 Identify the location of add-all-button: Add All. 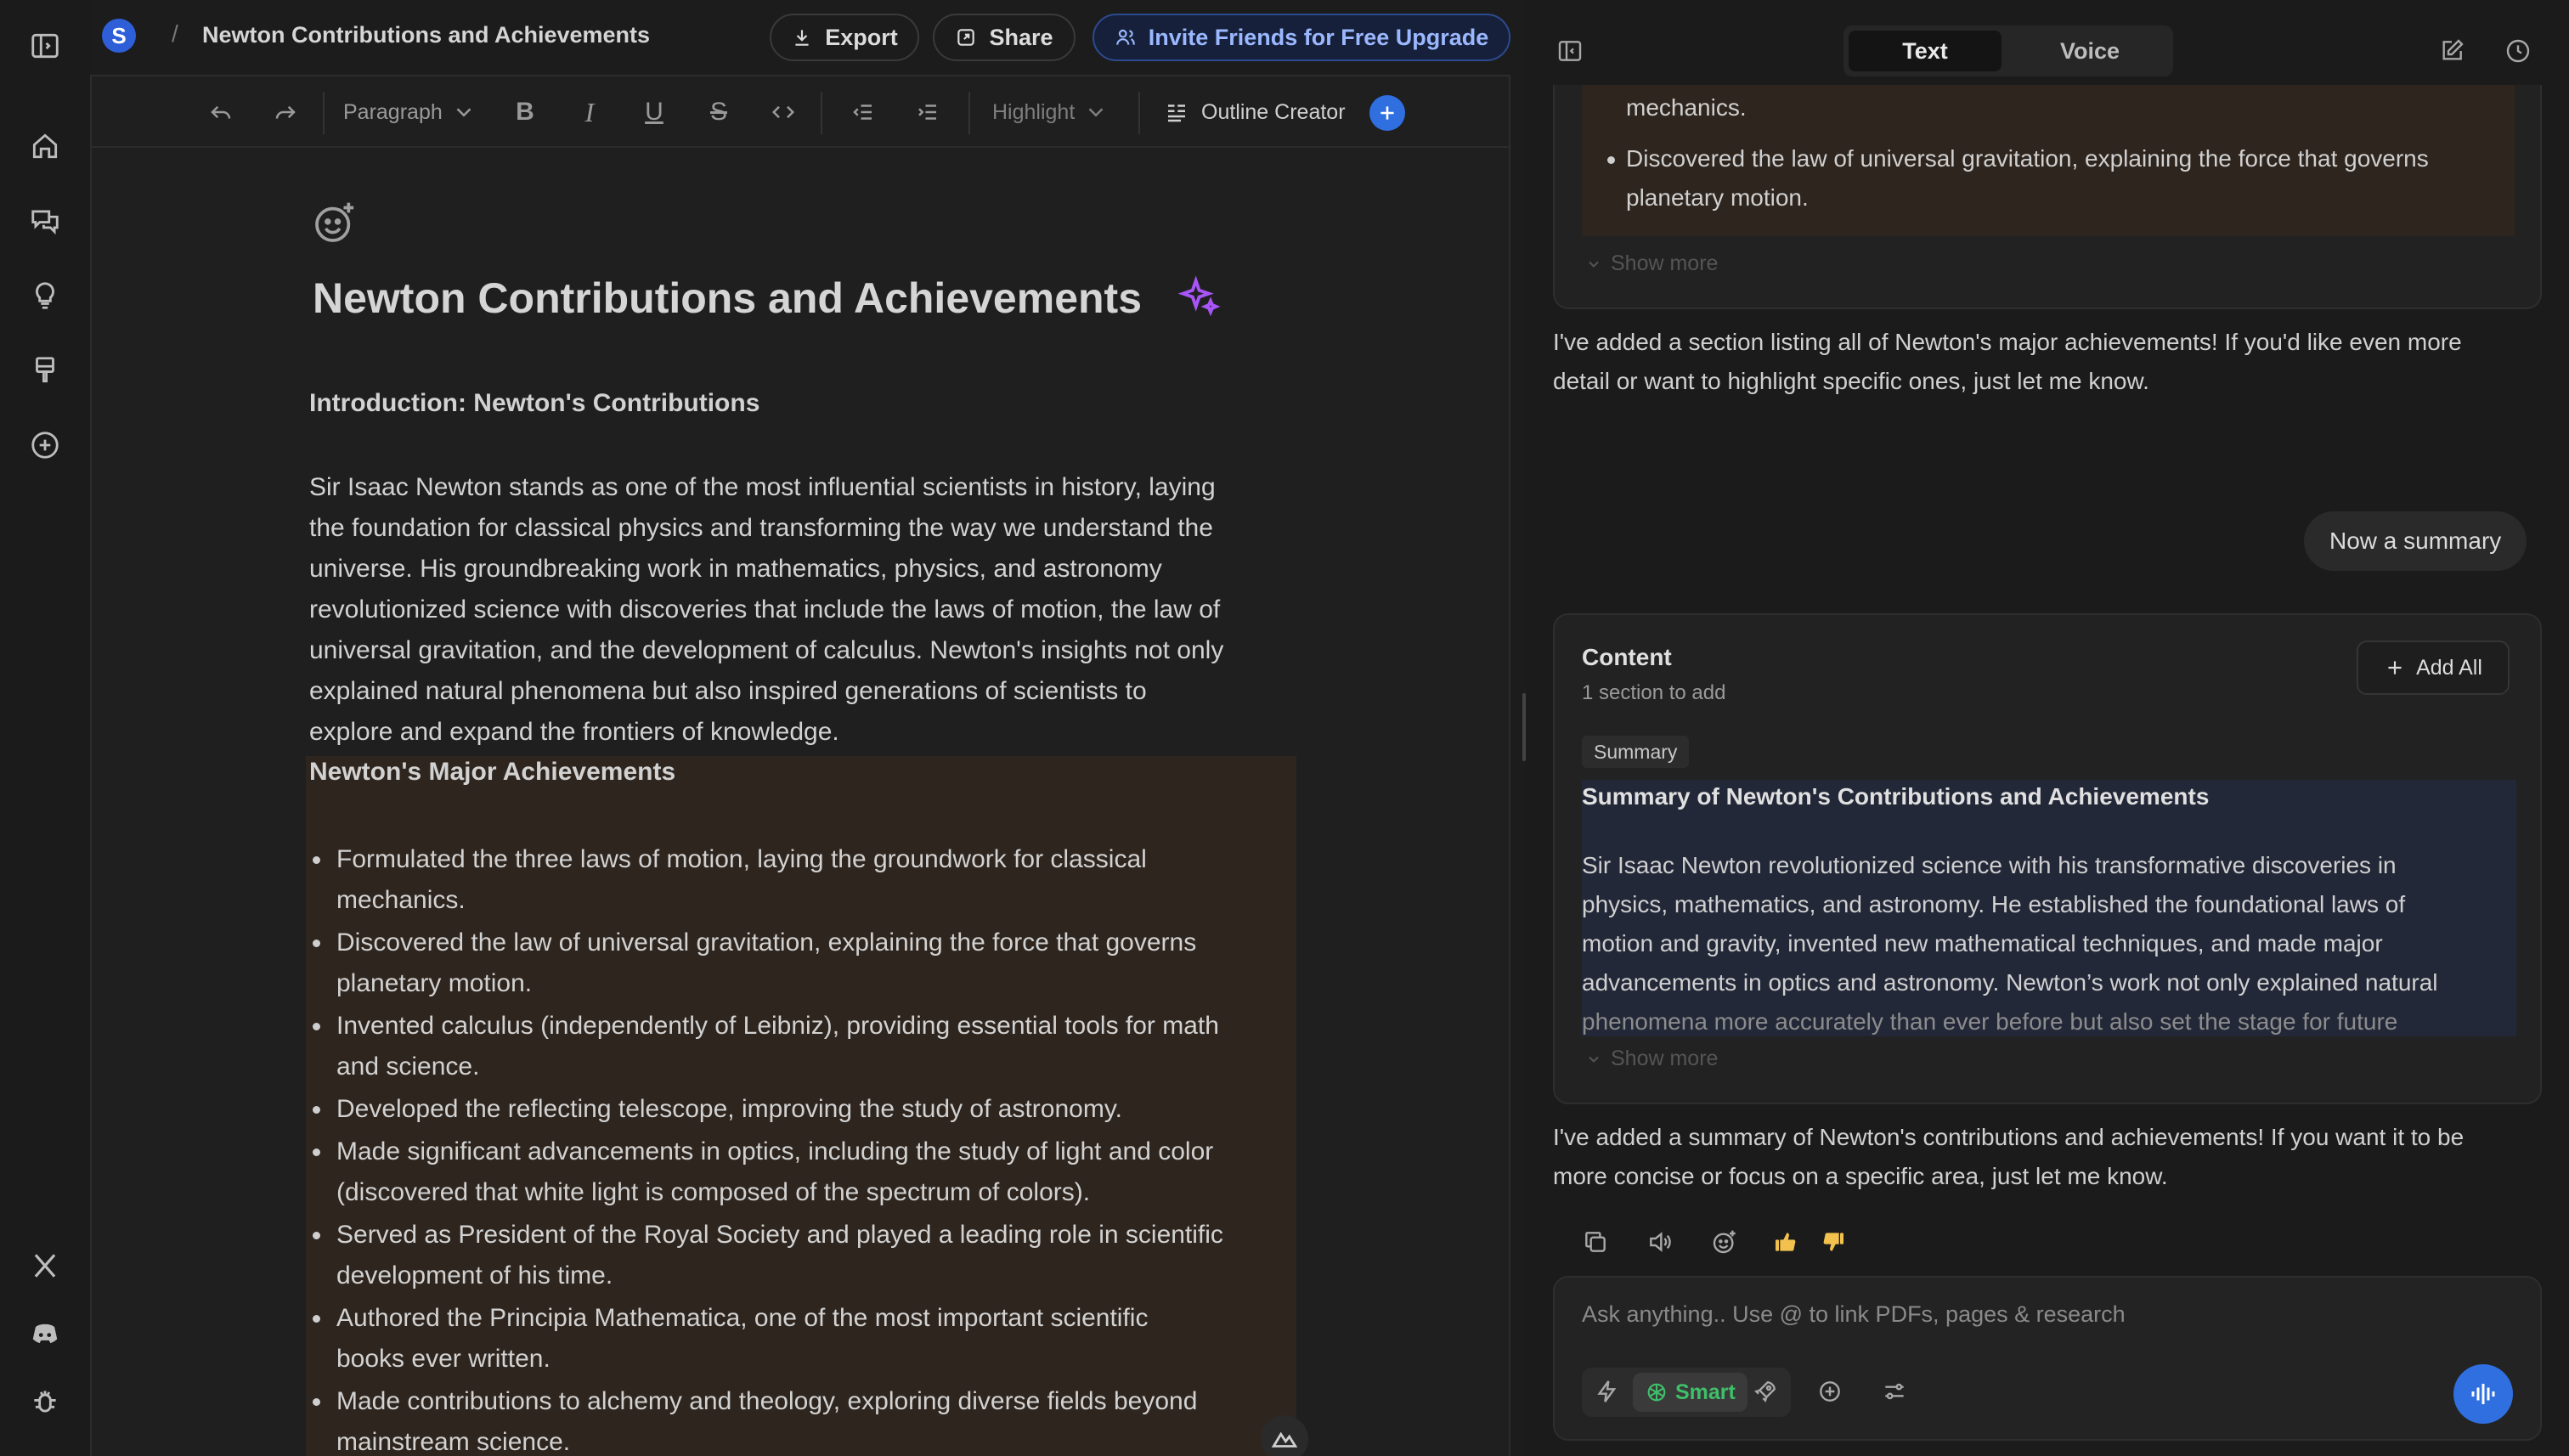
(2433, 668).